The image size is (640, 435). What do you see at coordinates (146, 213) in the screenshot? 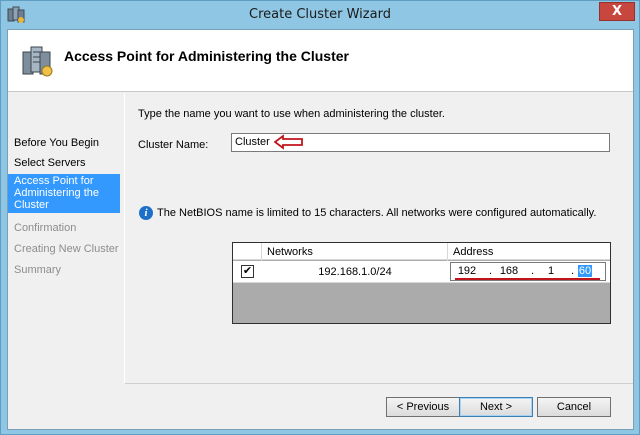
I see `info-icon: i` at bounding box center [146, 213].